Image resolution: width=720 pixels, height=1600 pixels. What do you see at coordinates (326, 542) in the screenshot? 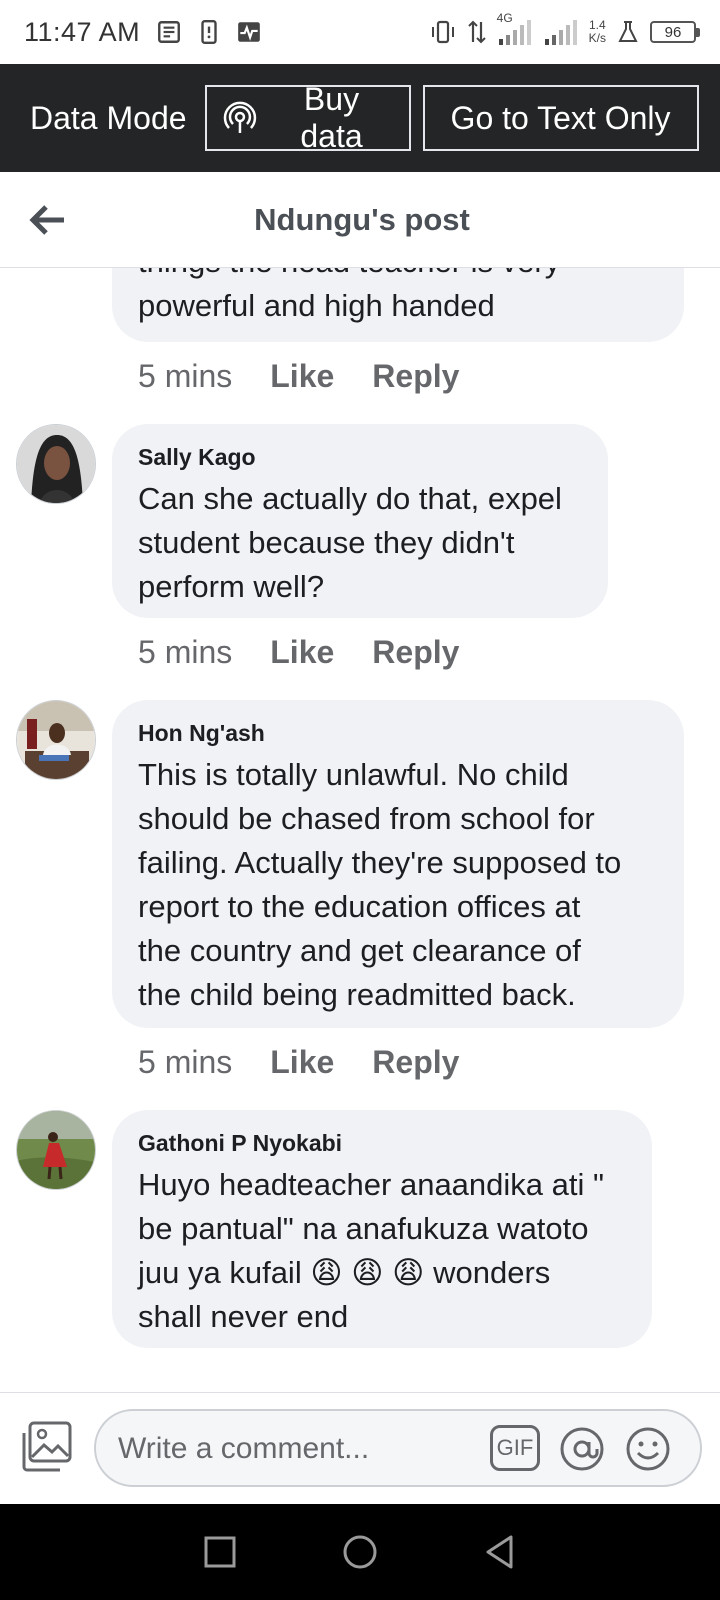
I see `comment-text: student because they didn't` at bounding box center [326, 542].